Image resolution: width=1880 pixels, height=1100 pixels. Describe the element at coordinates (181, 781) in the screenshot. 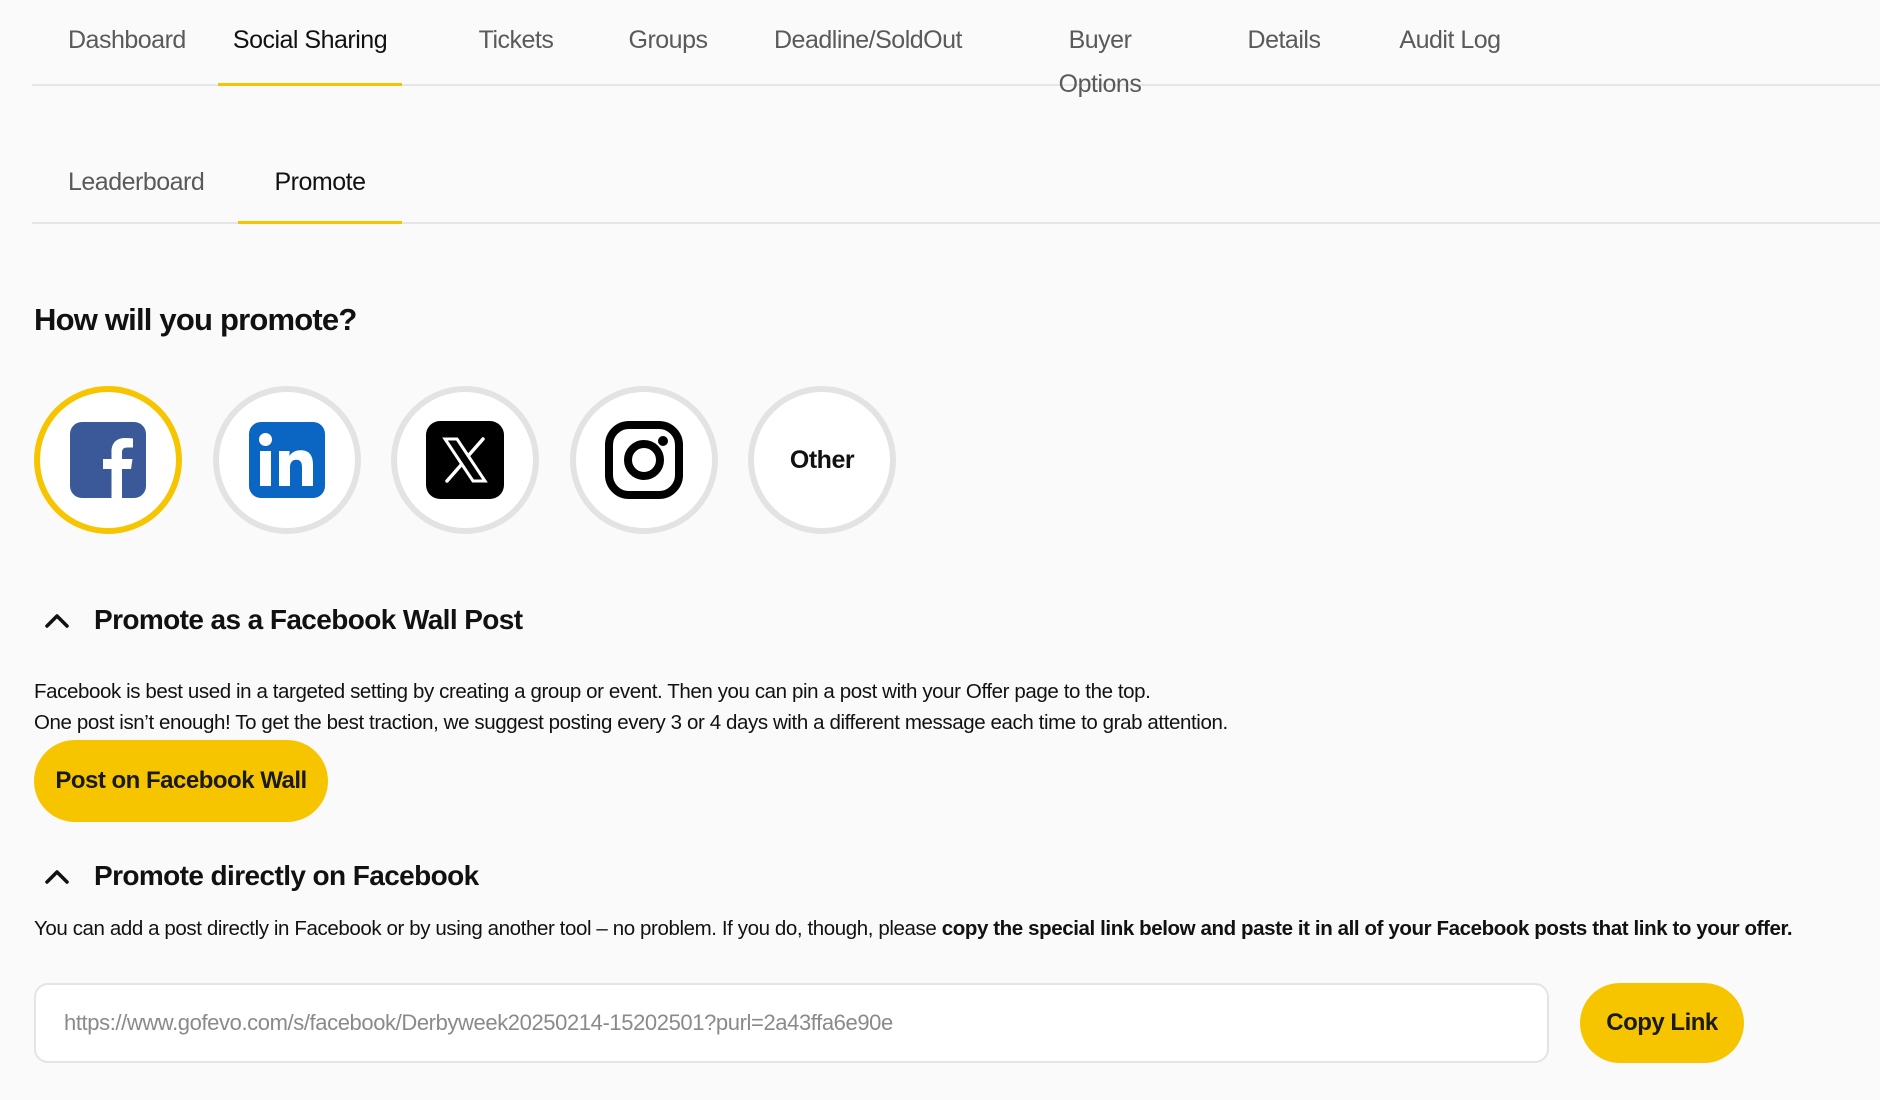

I see `post-on-facebook-wall-button: Post on Facebook Wall` at that location.